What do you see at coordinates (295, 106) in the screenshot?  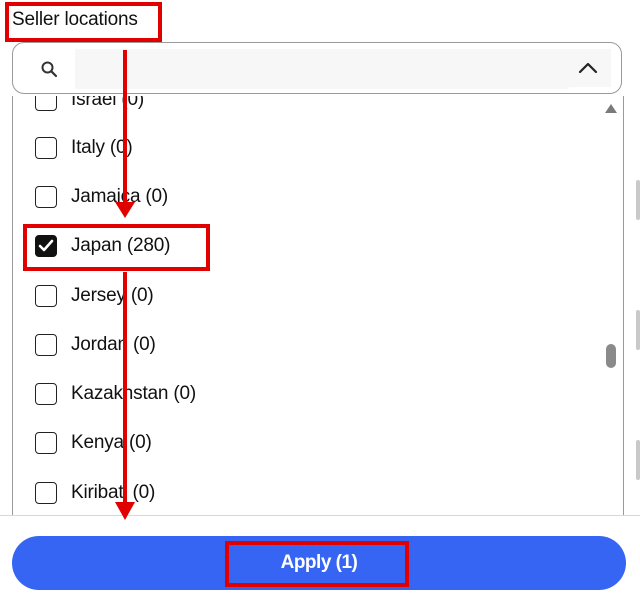 I see `list-item-israel: Israel (0)` at bounding box center [295, 106].